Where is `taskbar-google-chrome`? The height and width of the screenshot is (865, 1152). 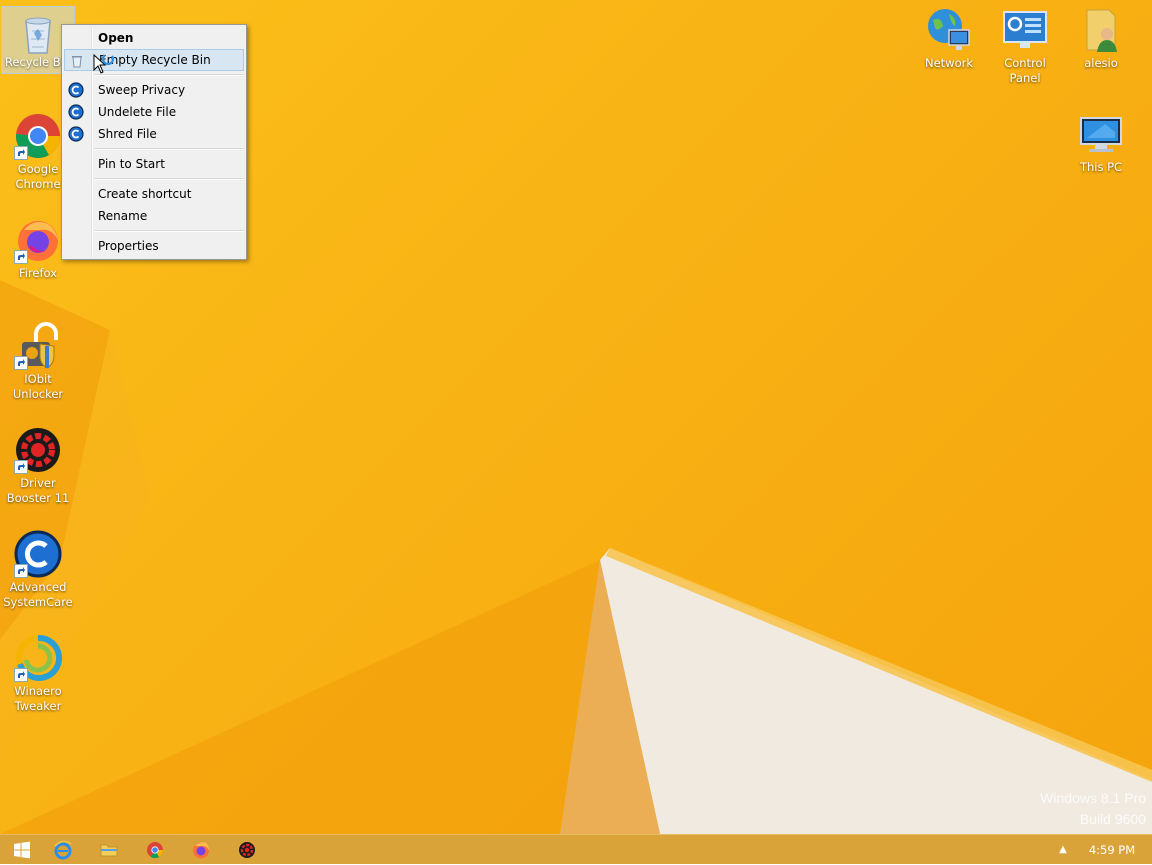
taskbar-google-chrome is located at coordinates (155, 850).